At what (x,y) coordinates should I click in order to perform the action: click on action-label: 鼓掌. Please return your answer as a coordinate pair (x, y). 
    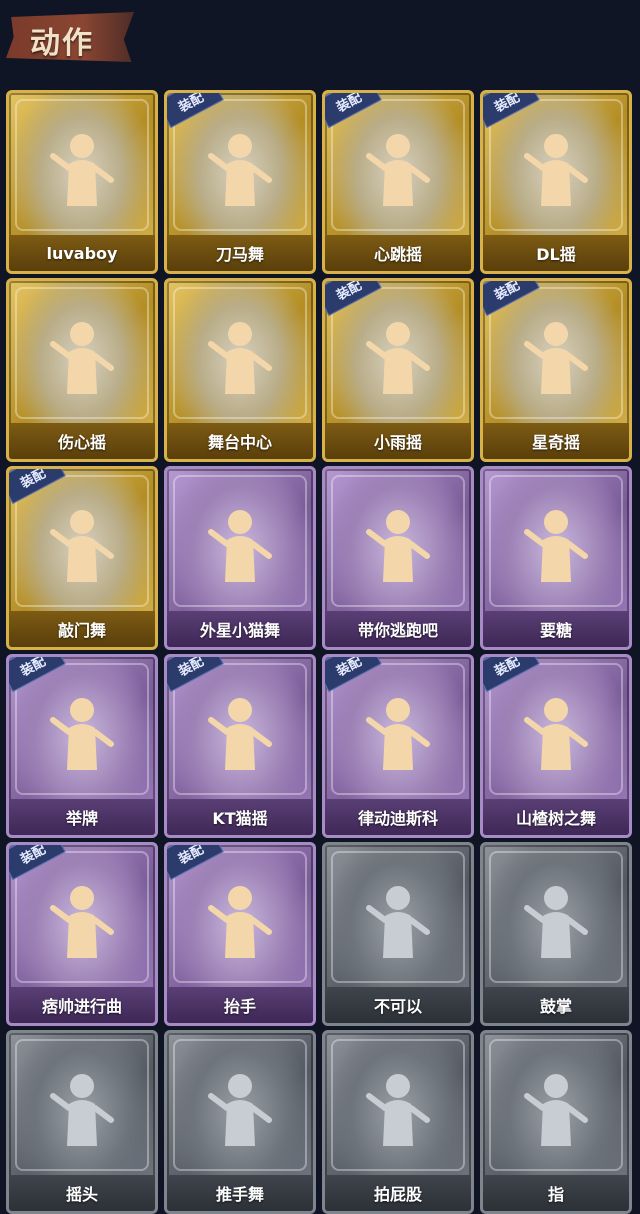
    Looking at the image, I should click on (556, 1005).